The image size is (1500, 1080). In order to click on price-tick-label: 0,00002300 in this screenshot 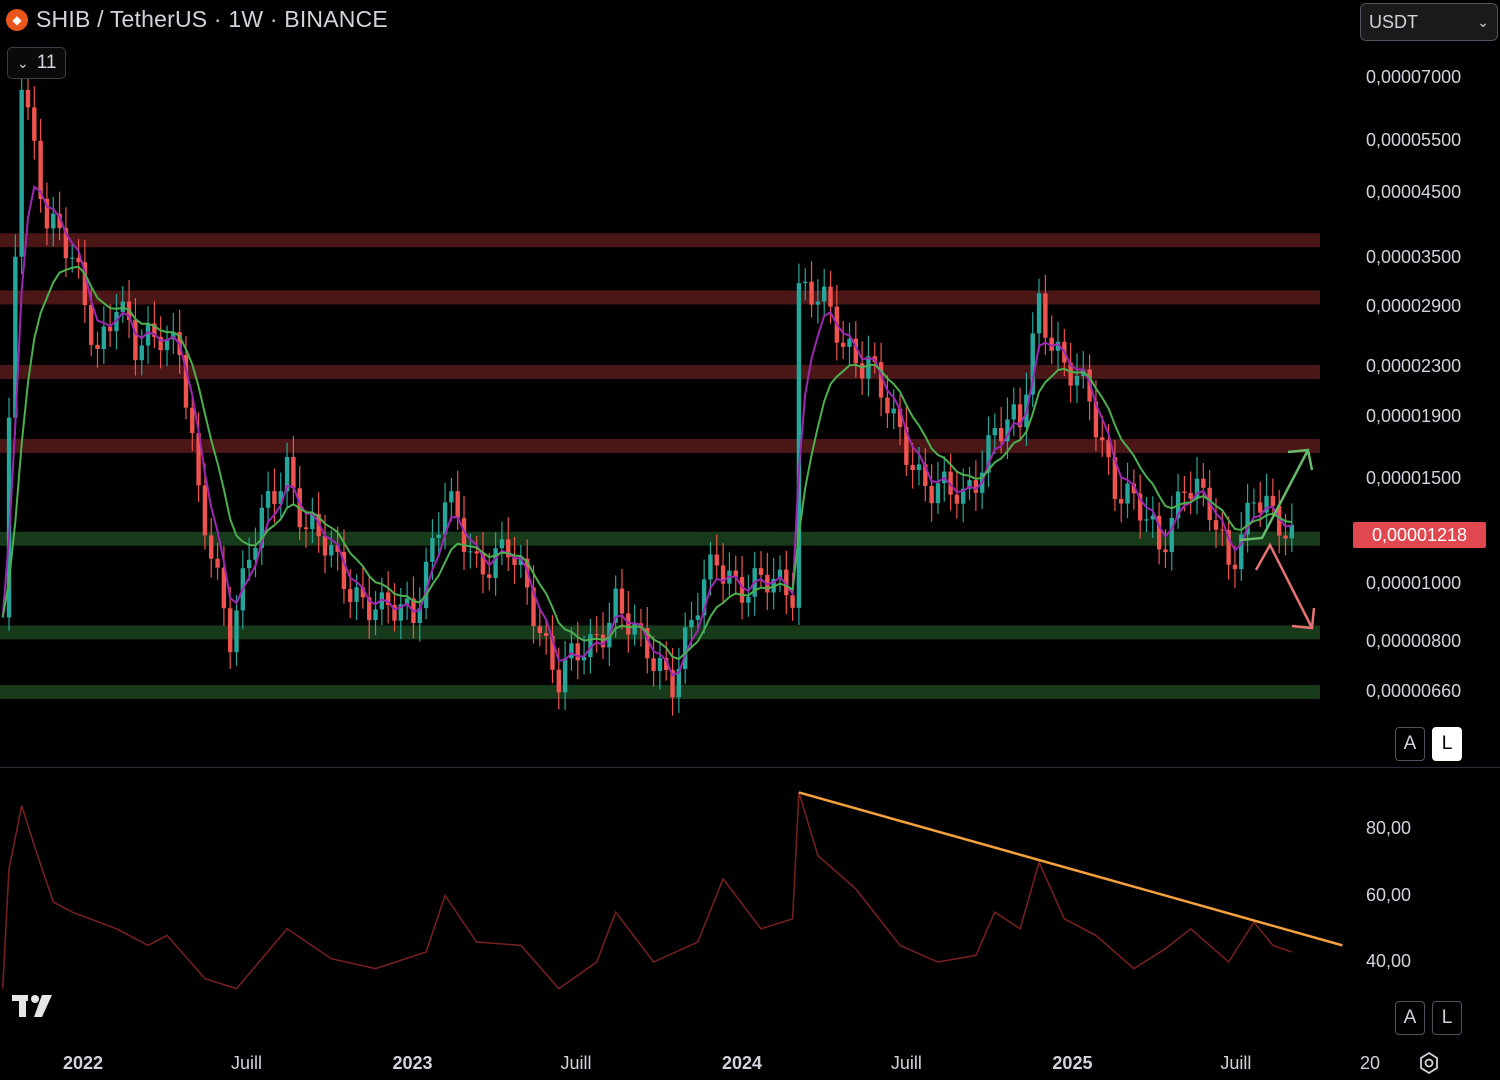, I will do `click(1414, 366)`.